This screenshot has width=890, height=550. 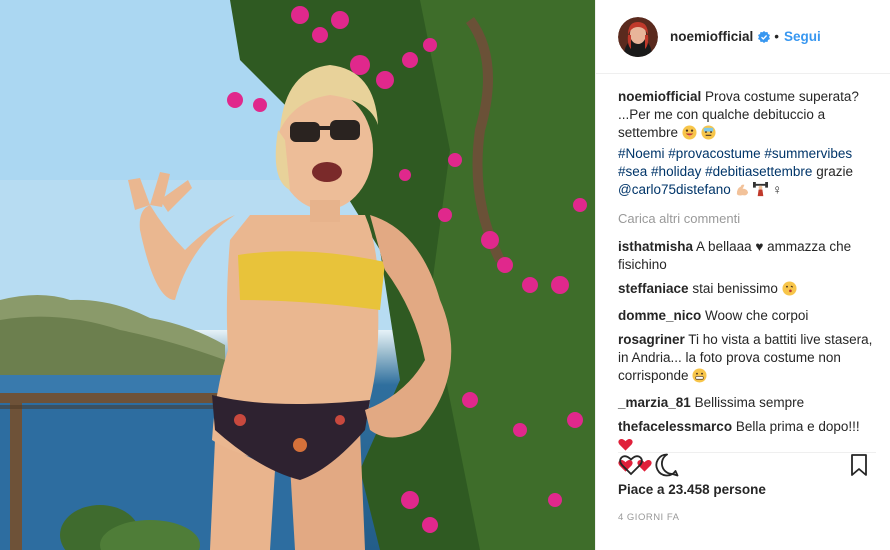 What do you see at coordinates (808, 153) in the screenshot?
I see `hashtag-link: #summervibes` at bounding box center [808, 153].